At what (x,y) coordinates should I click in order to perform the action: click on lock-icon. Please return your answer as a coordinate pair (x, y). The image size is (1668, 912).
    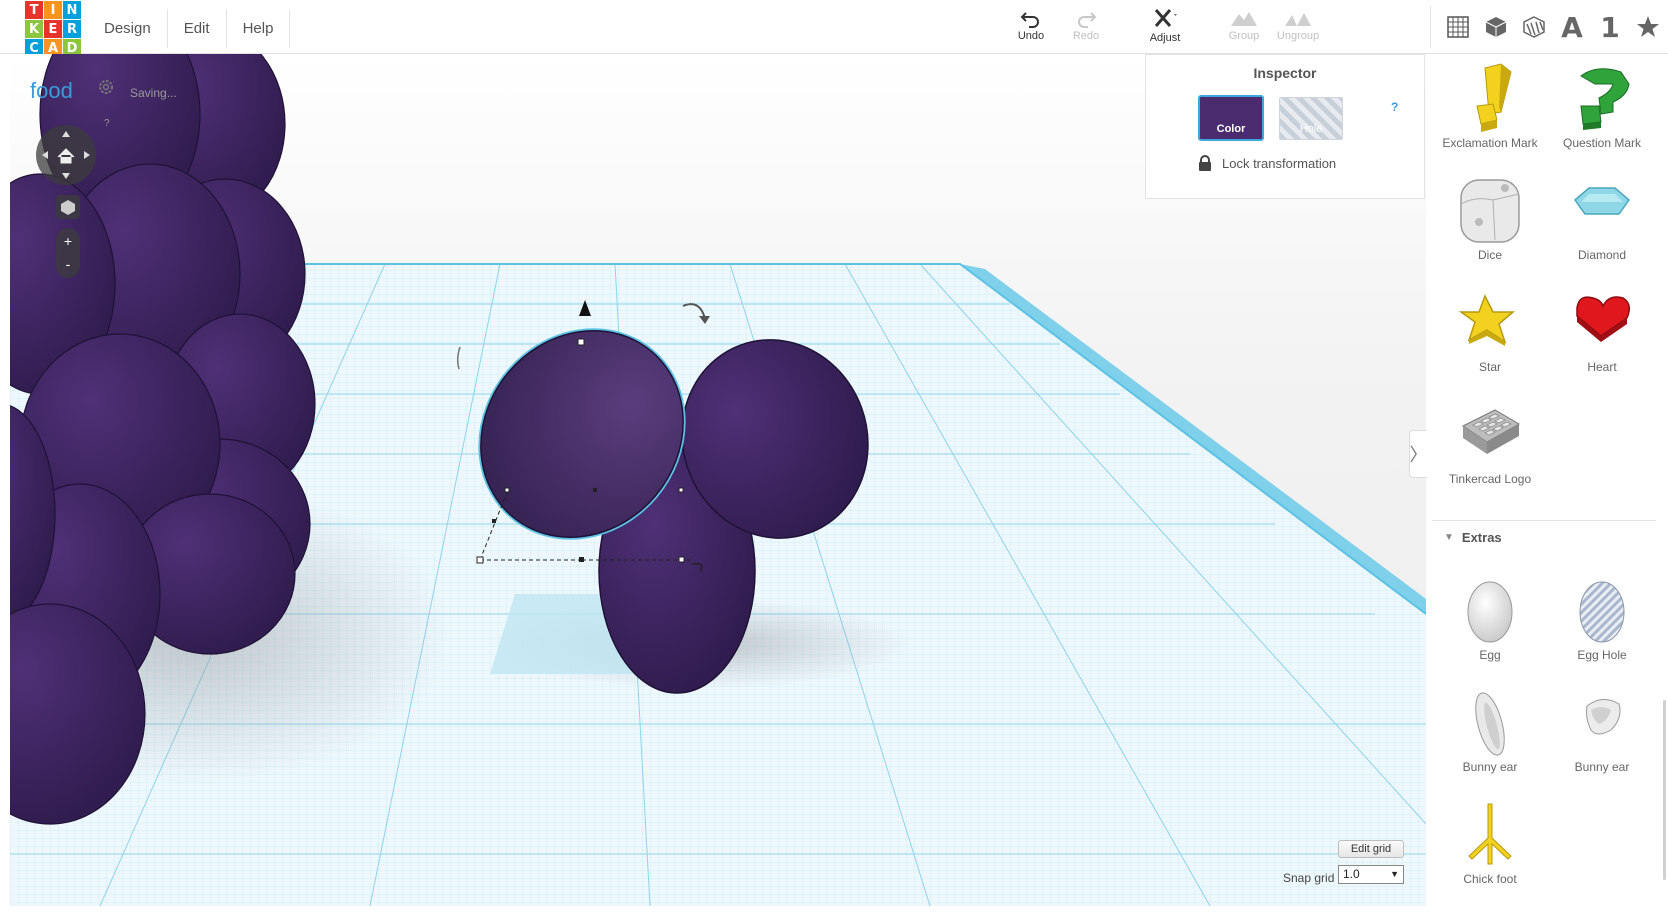
    Looking at the image, I should click on (1205, 163).